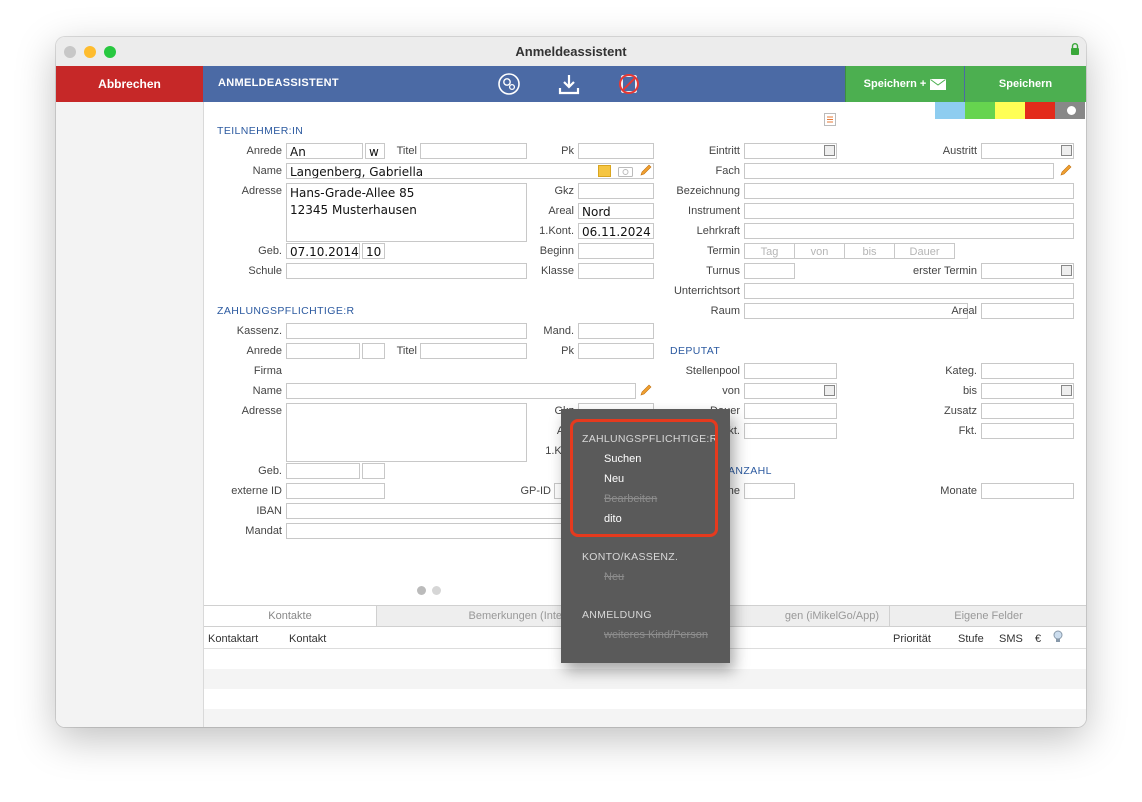 The width and height of the screenshot is (1142, 802). I want to click on label-deputat-von: von, so click(731, 391).